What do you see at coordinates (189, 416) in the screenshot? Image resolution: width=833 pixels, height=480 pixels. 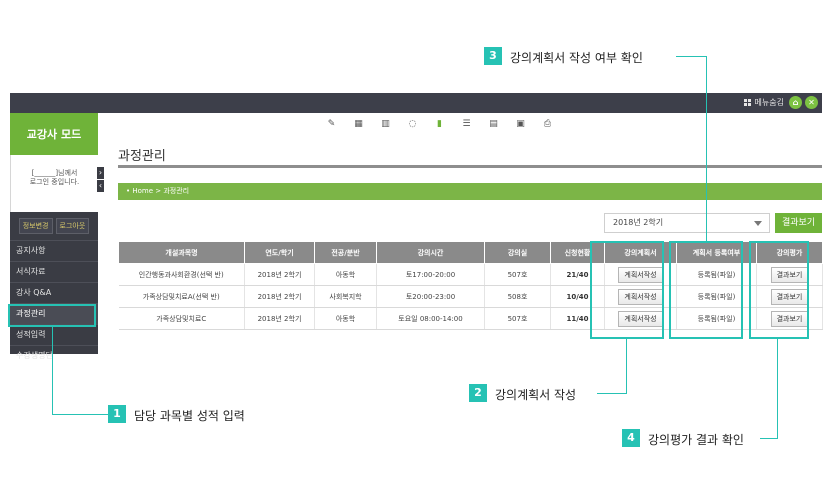 I see `callout-1-text: 담당 과목별 성적 입력` at bounding box center [189, 416].